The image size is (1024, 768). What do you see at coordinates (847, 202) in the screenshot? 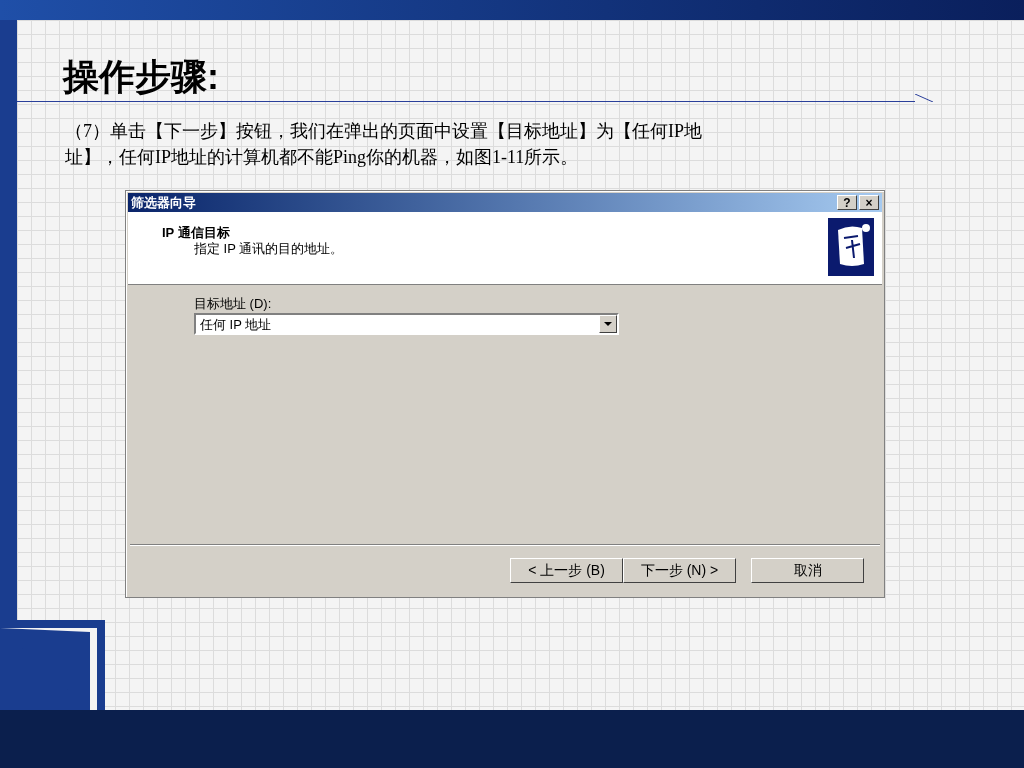
I see `help-button: ?` at bounding box center [847, 202].